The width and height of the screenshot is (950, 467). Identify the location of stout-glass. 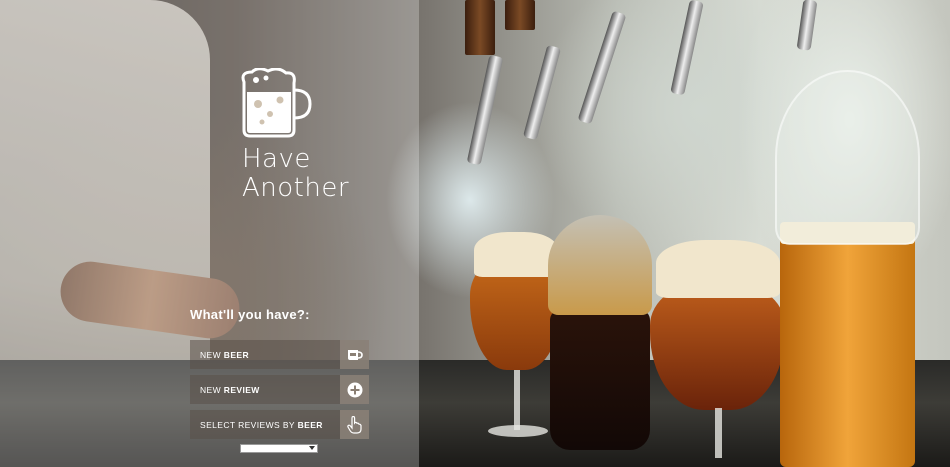
(601, 337).